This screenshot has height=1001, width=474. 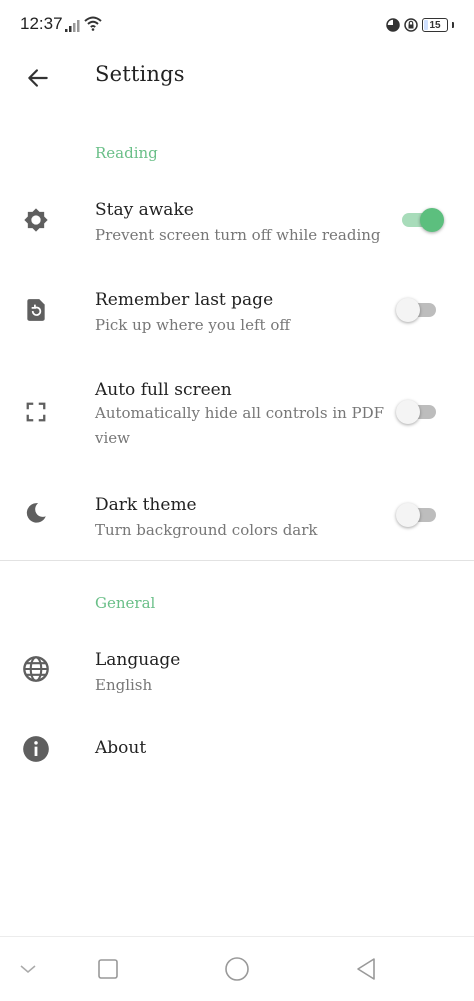 I want to click on nav-back-button, so click(x=366, y=969).